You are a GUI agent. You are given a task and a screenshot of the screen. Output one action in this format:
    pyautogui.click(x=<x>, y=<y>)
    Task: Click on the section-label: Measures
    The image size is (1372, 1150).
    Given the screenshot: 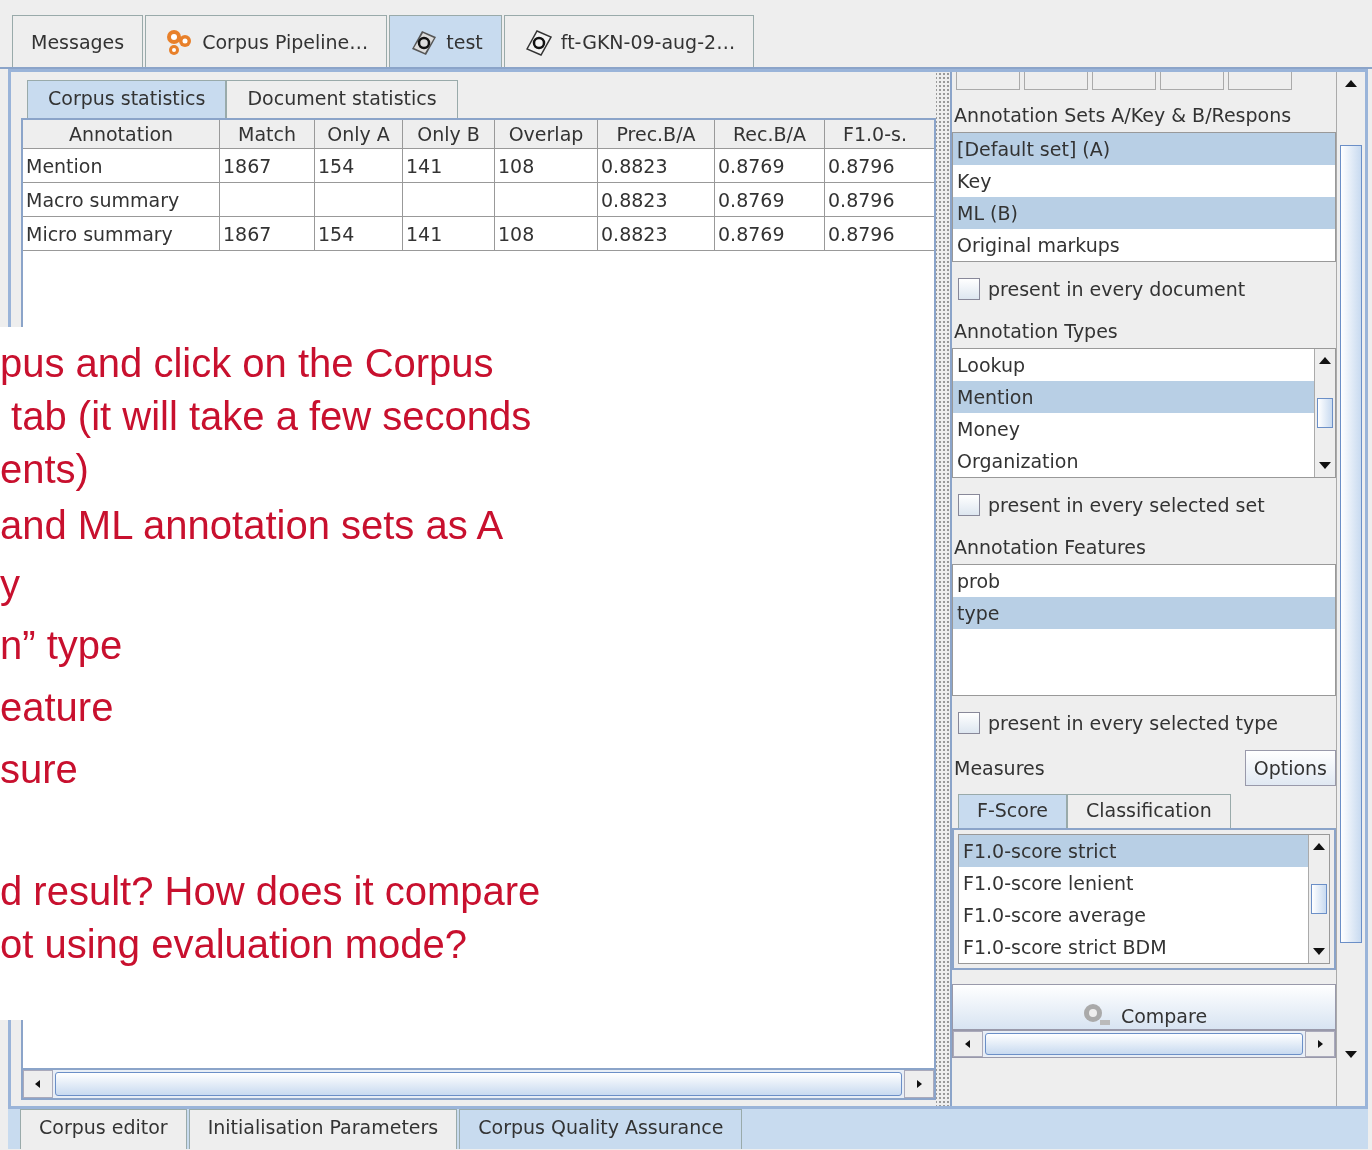 What is the action you would take?
    pyautogui.click(x=999, y=768)
    